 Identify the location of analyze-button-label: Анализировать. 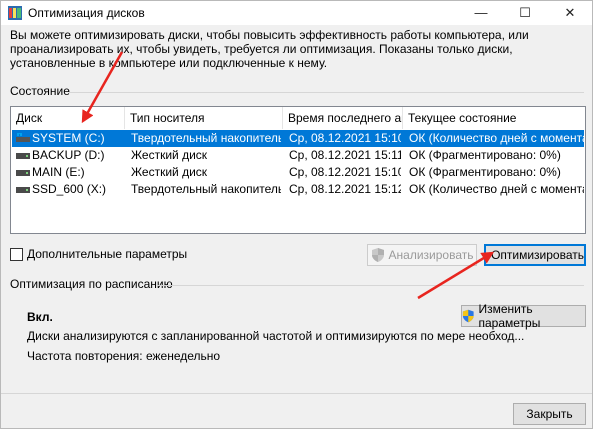
(431, 255).